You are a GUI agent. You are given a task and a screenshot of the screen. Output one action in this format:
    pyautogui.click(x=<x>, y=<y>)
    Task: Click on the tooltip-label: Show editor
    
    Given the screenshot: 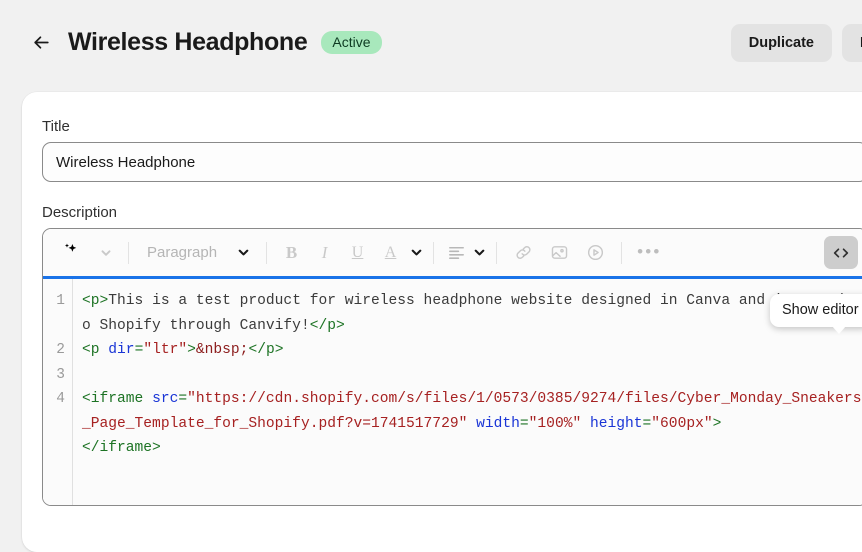 What is the action you would take?
    pyautogui.click(x=820, y=310)
    